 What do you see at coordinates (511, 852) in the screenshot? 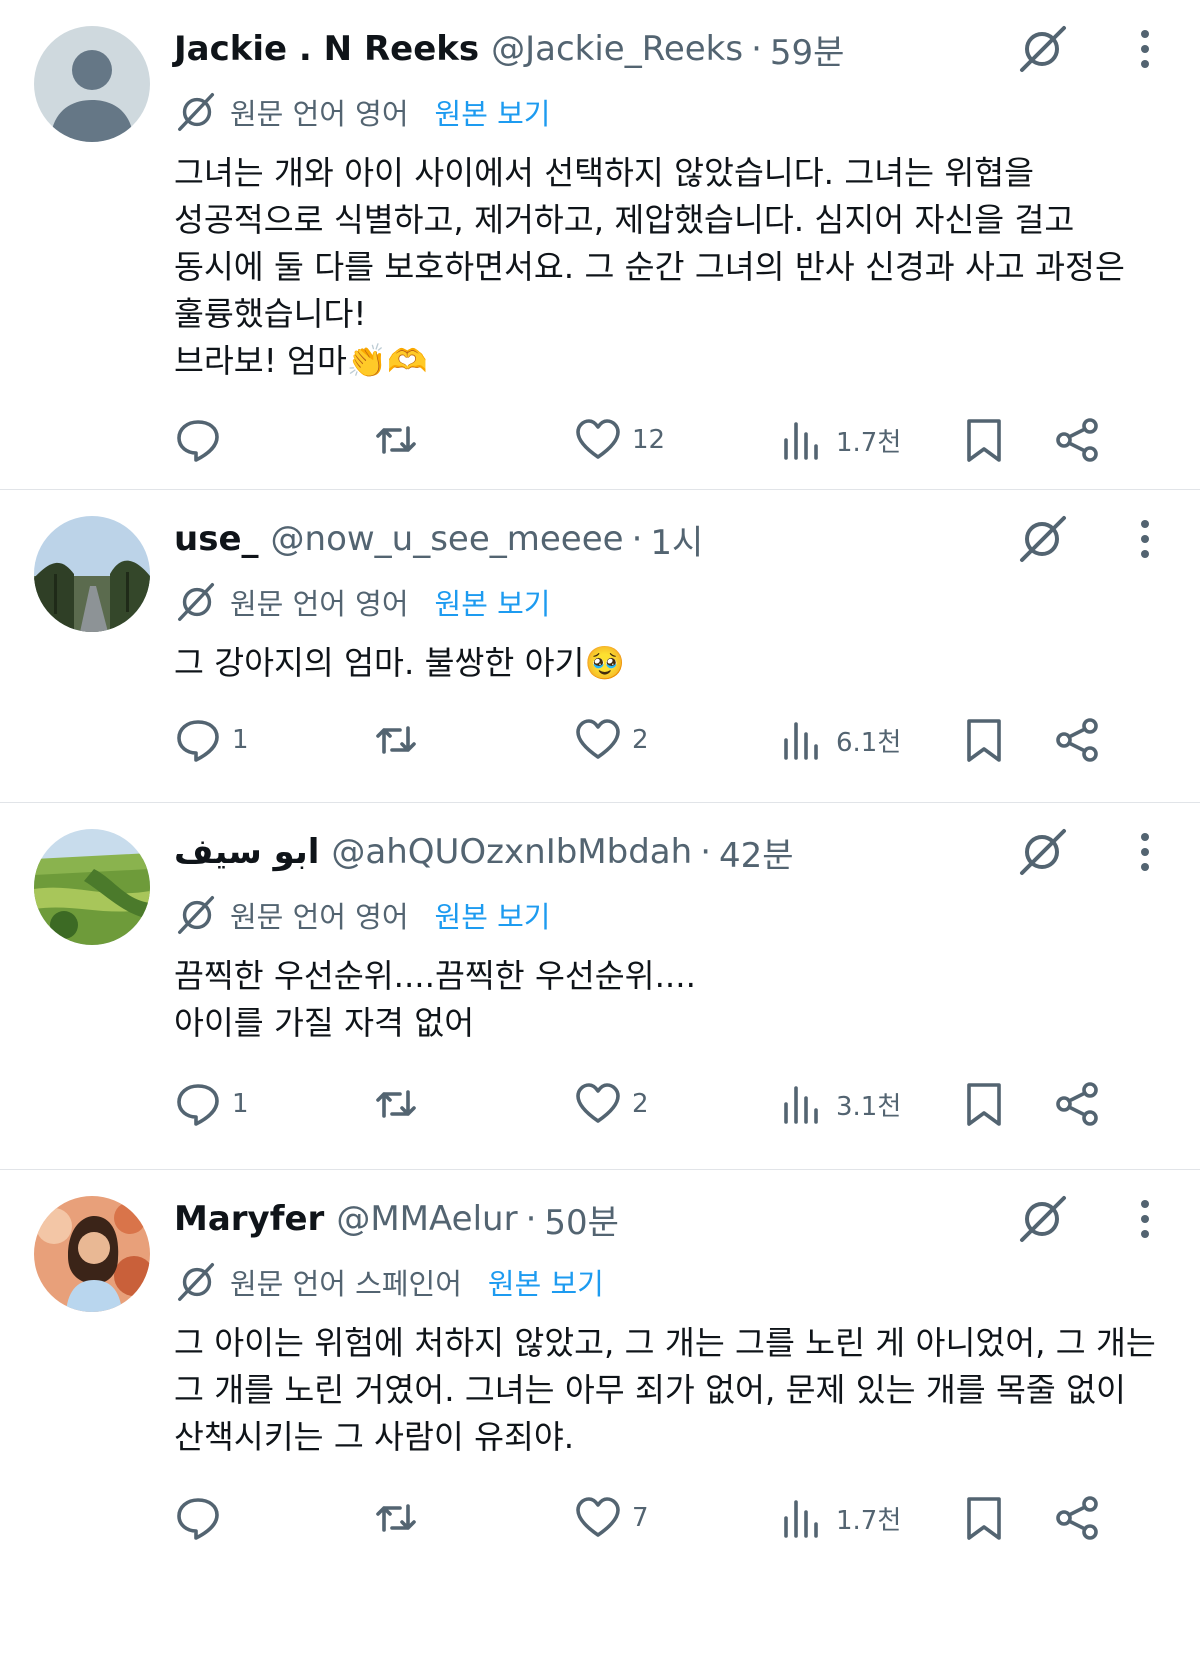
I see `user-handle: @ahQUOzxnIbMbdah` at bounding box center [511, 852].